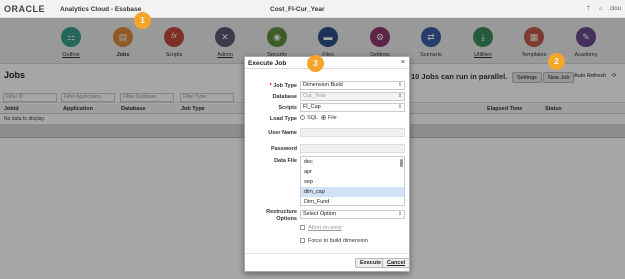 This screenshot has height=279, width=625. What do you see at coordinates (282, 133) in the screenshot?
I see `user-name-label: User Name` at bounding box center [282, 133].